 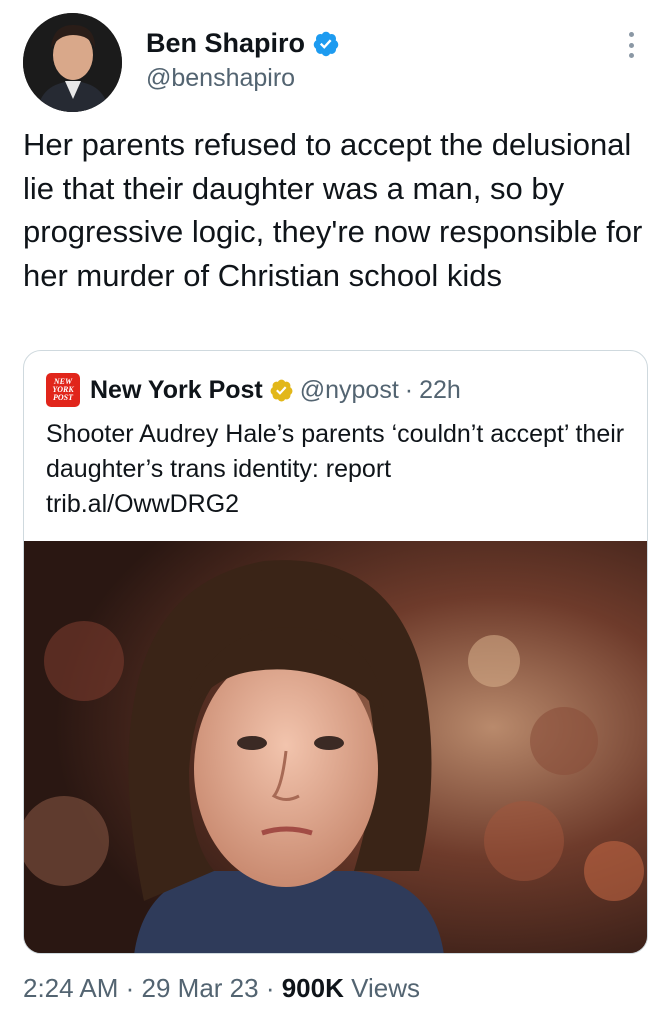 What do you see at coordinates (70, 988) in the screenshot?
I see `tweet-time: 2:24 AM` at bounding box center [70, 988].